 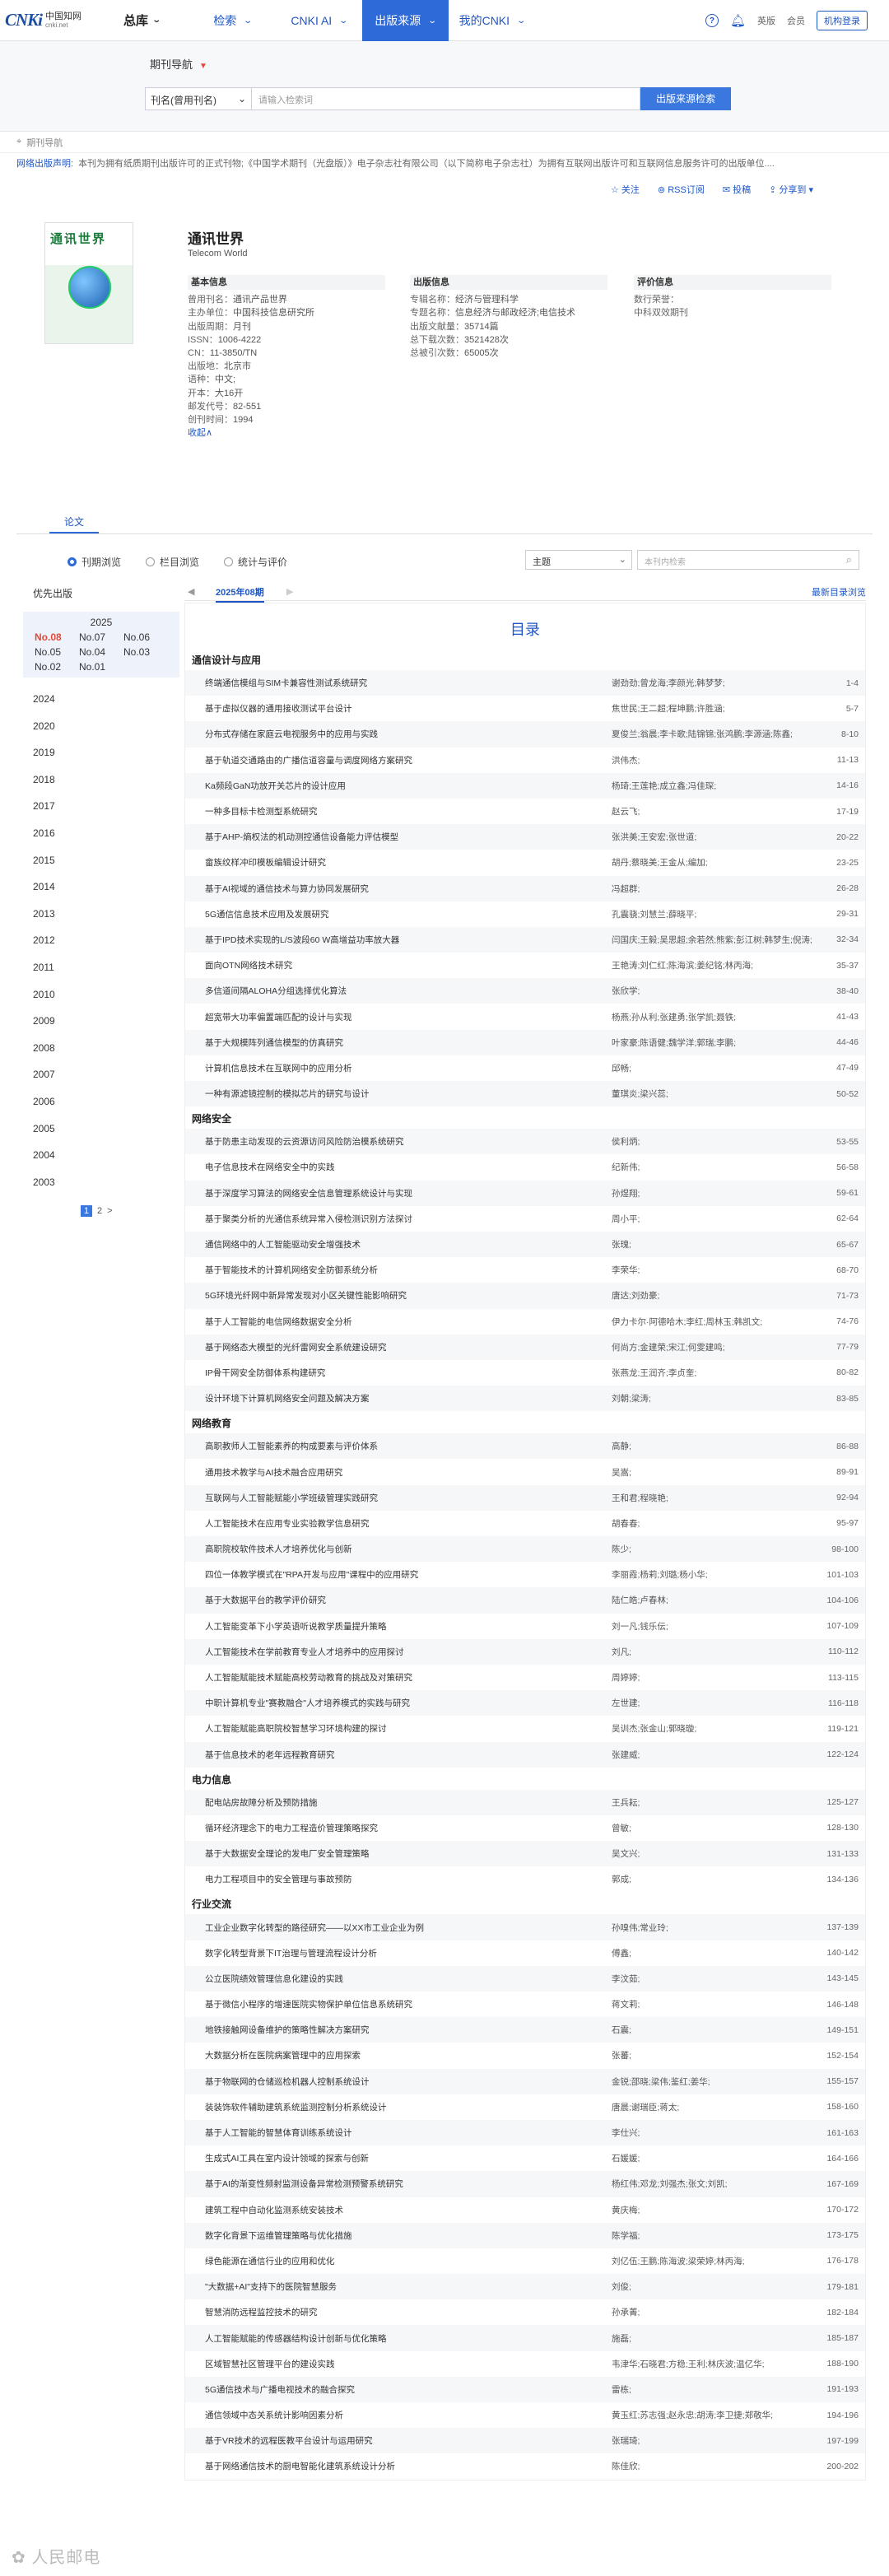 What do you see at coordinates (408, 2415) in the screenshot?
I see `article-title: 通信领域中态关系统计影响因素分析` at bounding box center [408, 2415].